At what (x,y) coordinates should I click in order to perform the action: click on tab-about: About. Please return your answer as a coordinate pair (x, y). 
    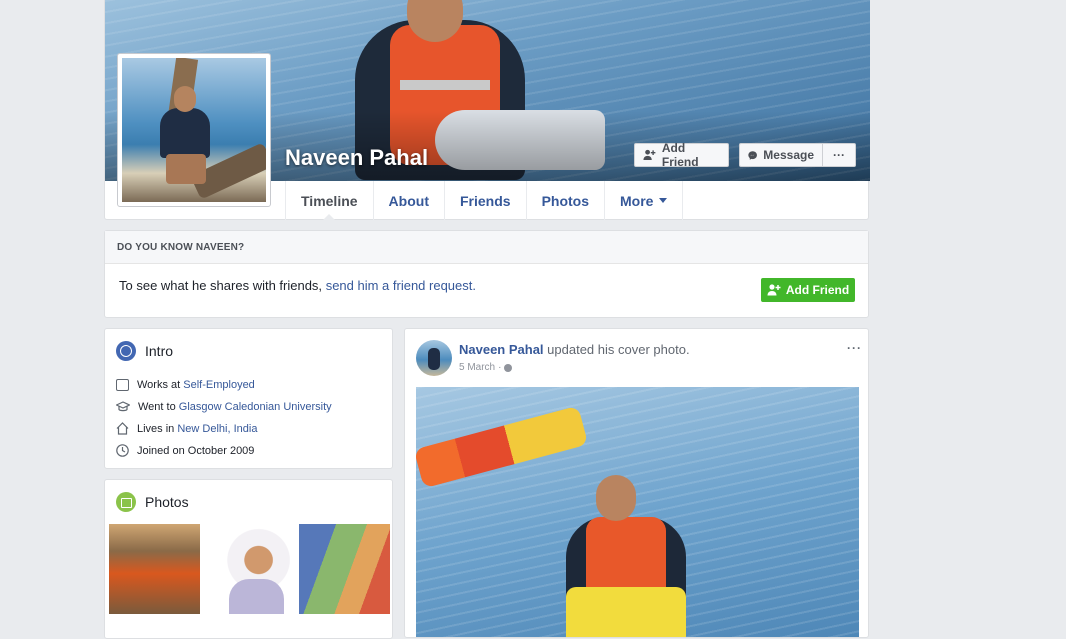
    Looking at the image, I should click on (409, 200).